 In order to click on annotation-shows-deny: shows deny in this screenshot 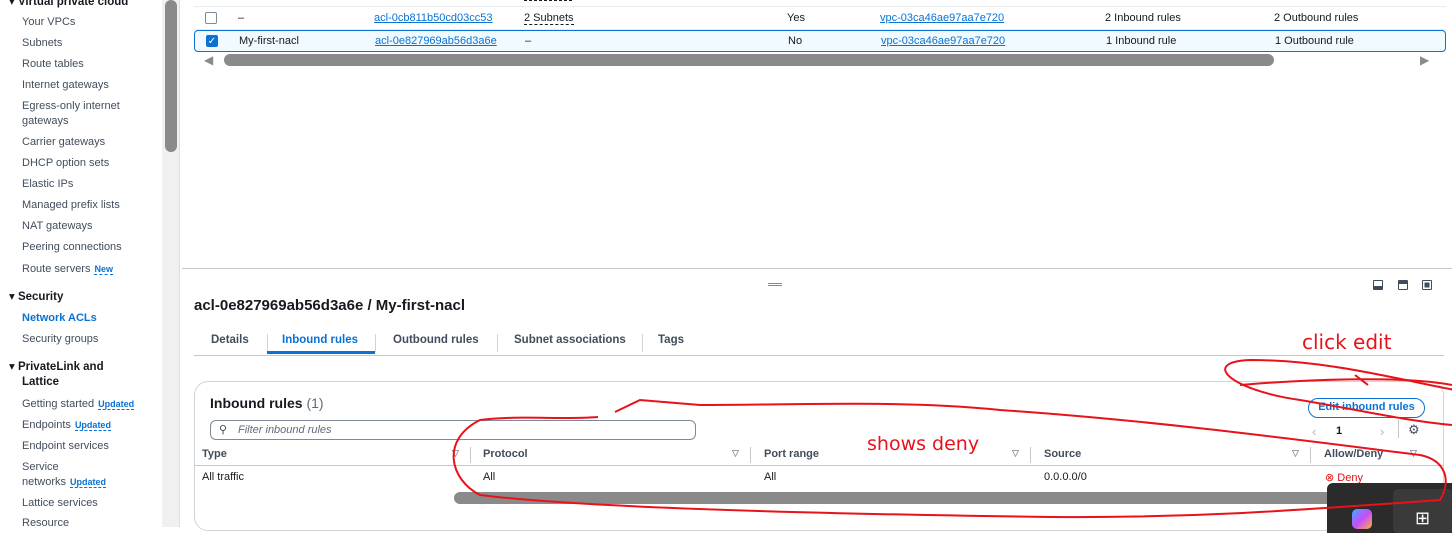, I will do `click(923, 444)`.